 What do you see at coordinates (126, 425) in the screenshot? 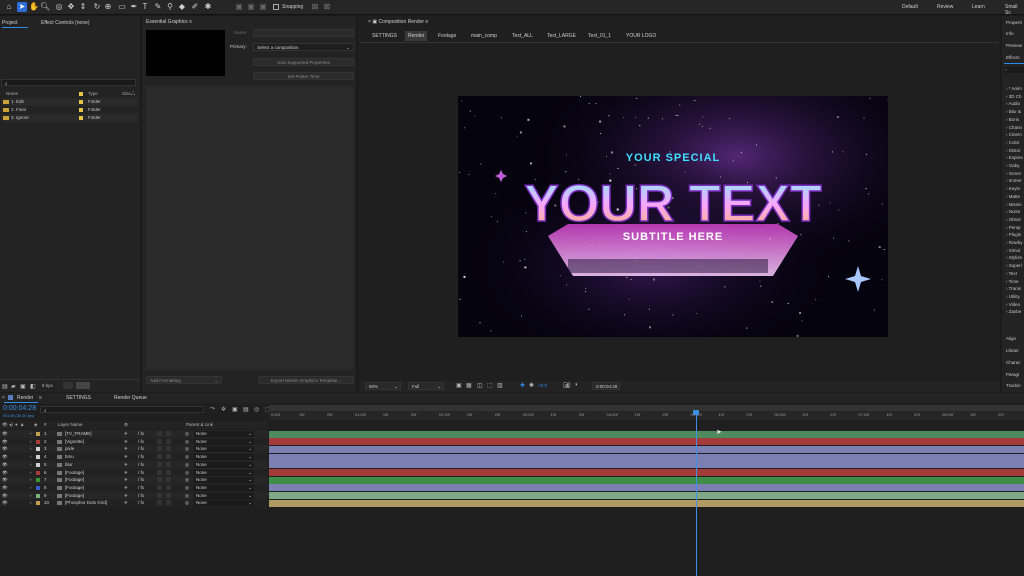
I see `switches-icon: ⚙` at bounding box center [126, 425].